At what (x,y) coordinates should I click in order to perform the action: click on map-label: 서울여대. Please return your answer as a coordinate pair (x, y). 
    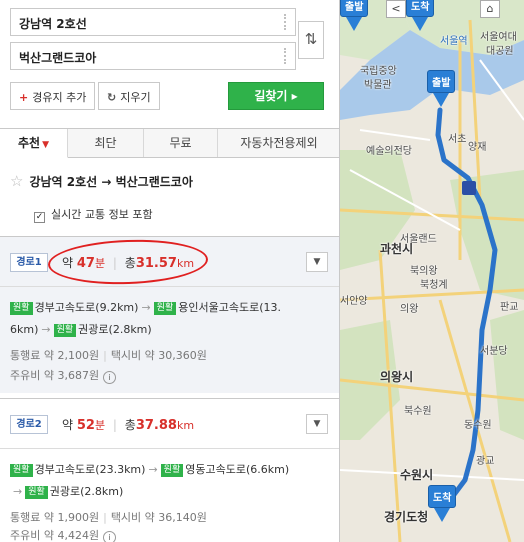
    Looking at the image, I should click on (498, 37).